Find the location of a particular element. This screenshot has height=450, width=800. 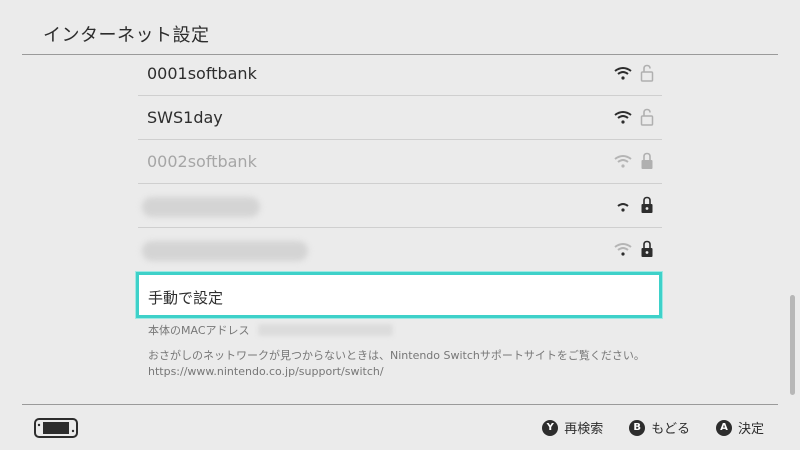

a-button-icon: A is located at coordinates (723, 427).